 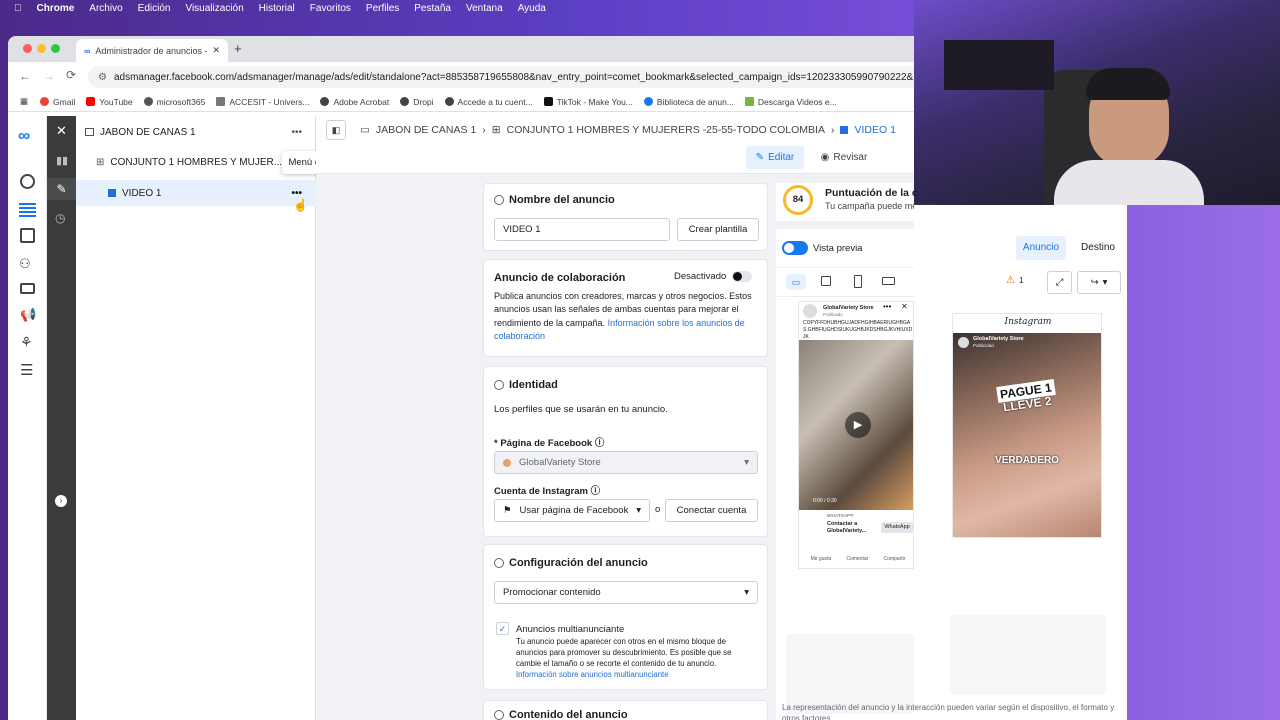 What do you see at coordinates (449, 101) in the screenshot?
I see `globe-icon` at bounding box center [449, 101].